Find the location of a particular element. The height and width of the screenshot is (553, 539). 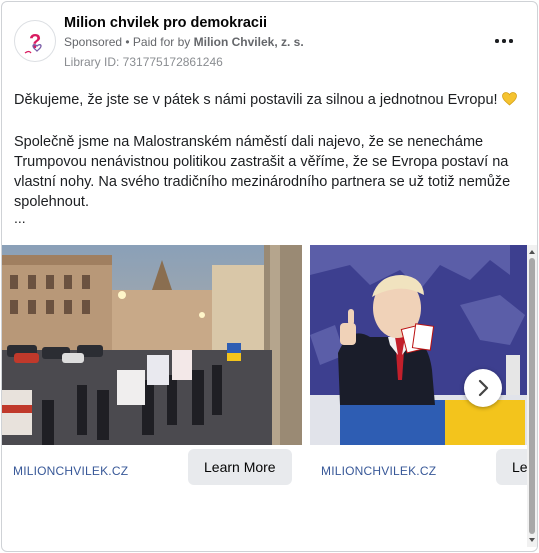

scrollbar-thumb is located at coordinates (532, 396).